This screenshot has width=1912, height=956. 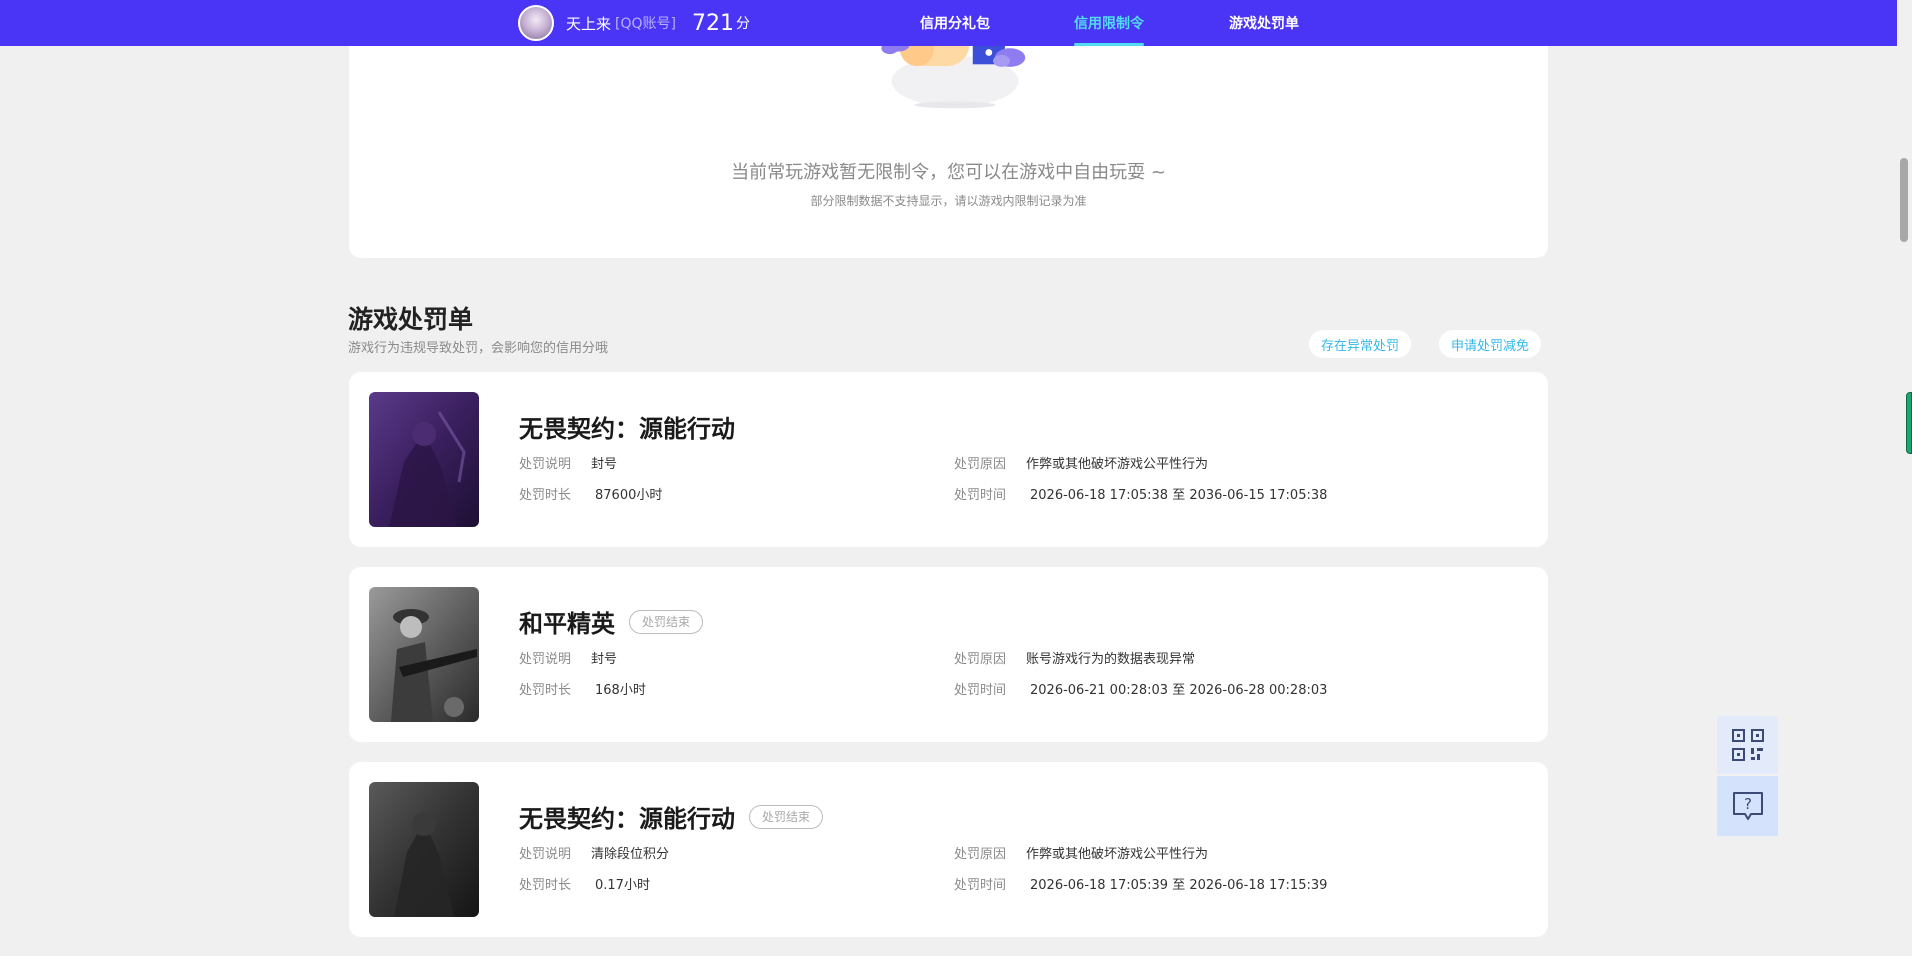 I want to click on qr-code-icon, so click(x=1747, y=745).